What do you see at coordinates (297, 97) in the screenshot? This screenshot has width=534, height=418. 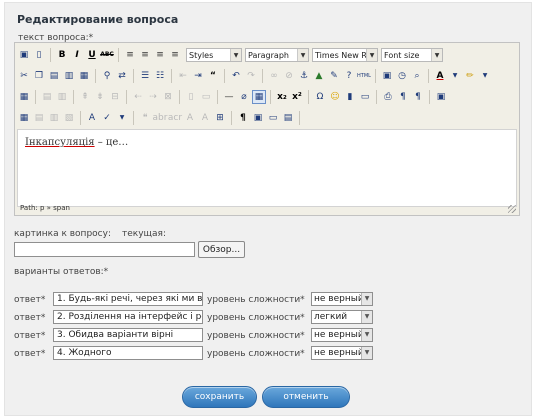 I see `superscript-icon: x²` at bounding box center [297, 97].